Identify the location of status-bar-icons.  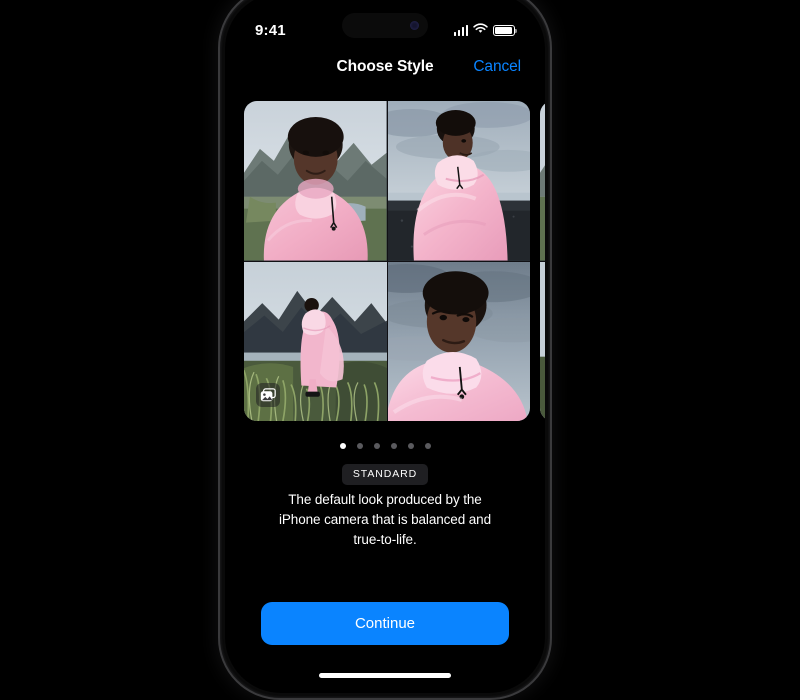
(485, 30).